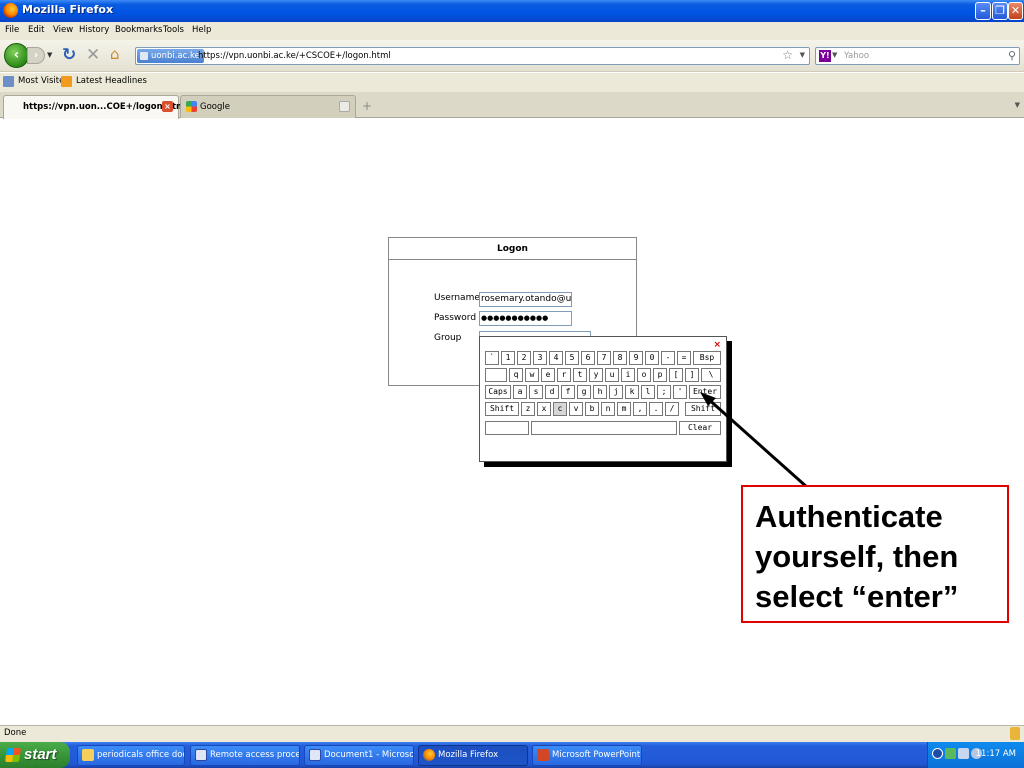  What do you see at coordinates (144, 56) in the screenshot?
I see `site-icon` at bounding box center [144, 56].